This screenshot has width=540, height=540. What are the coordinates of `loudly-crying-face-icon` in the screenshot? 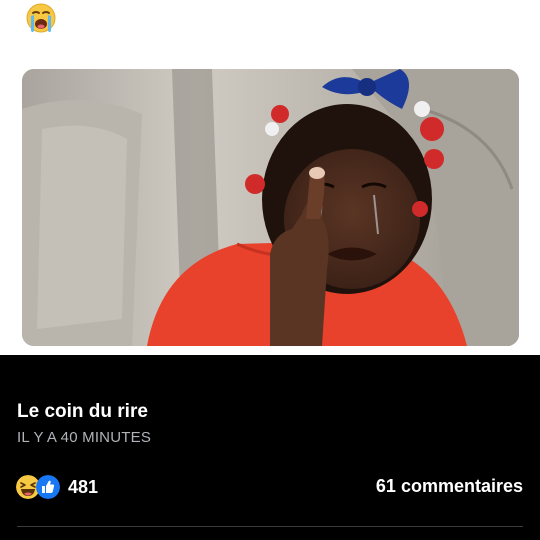 It's located at (41, 18).